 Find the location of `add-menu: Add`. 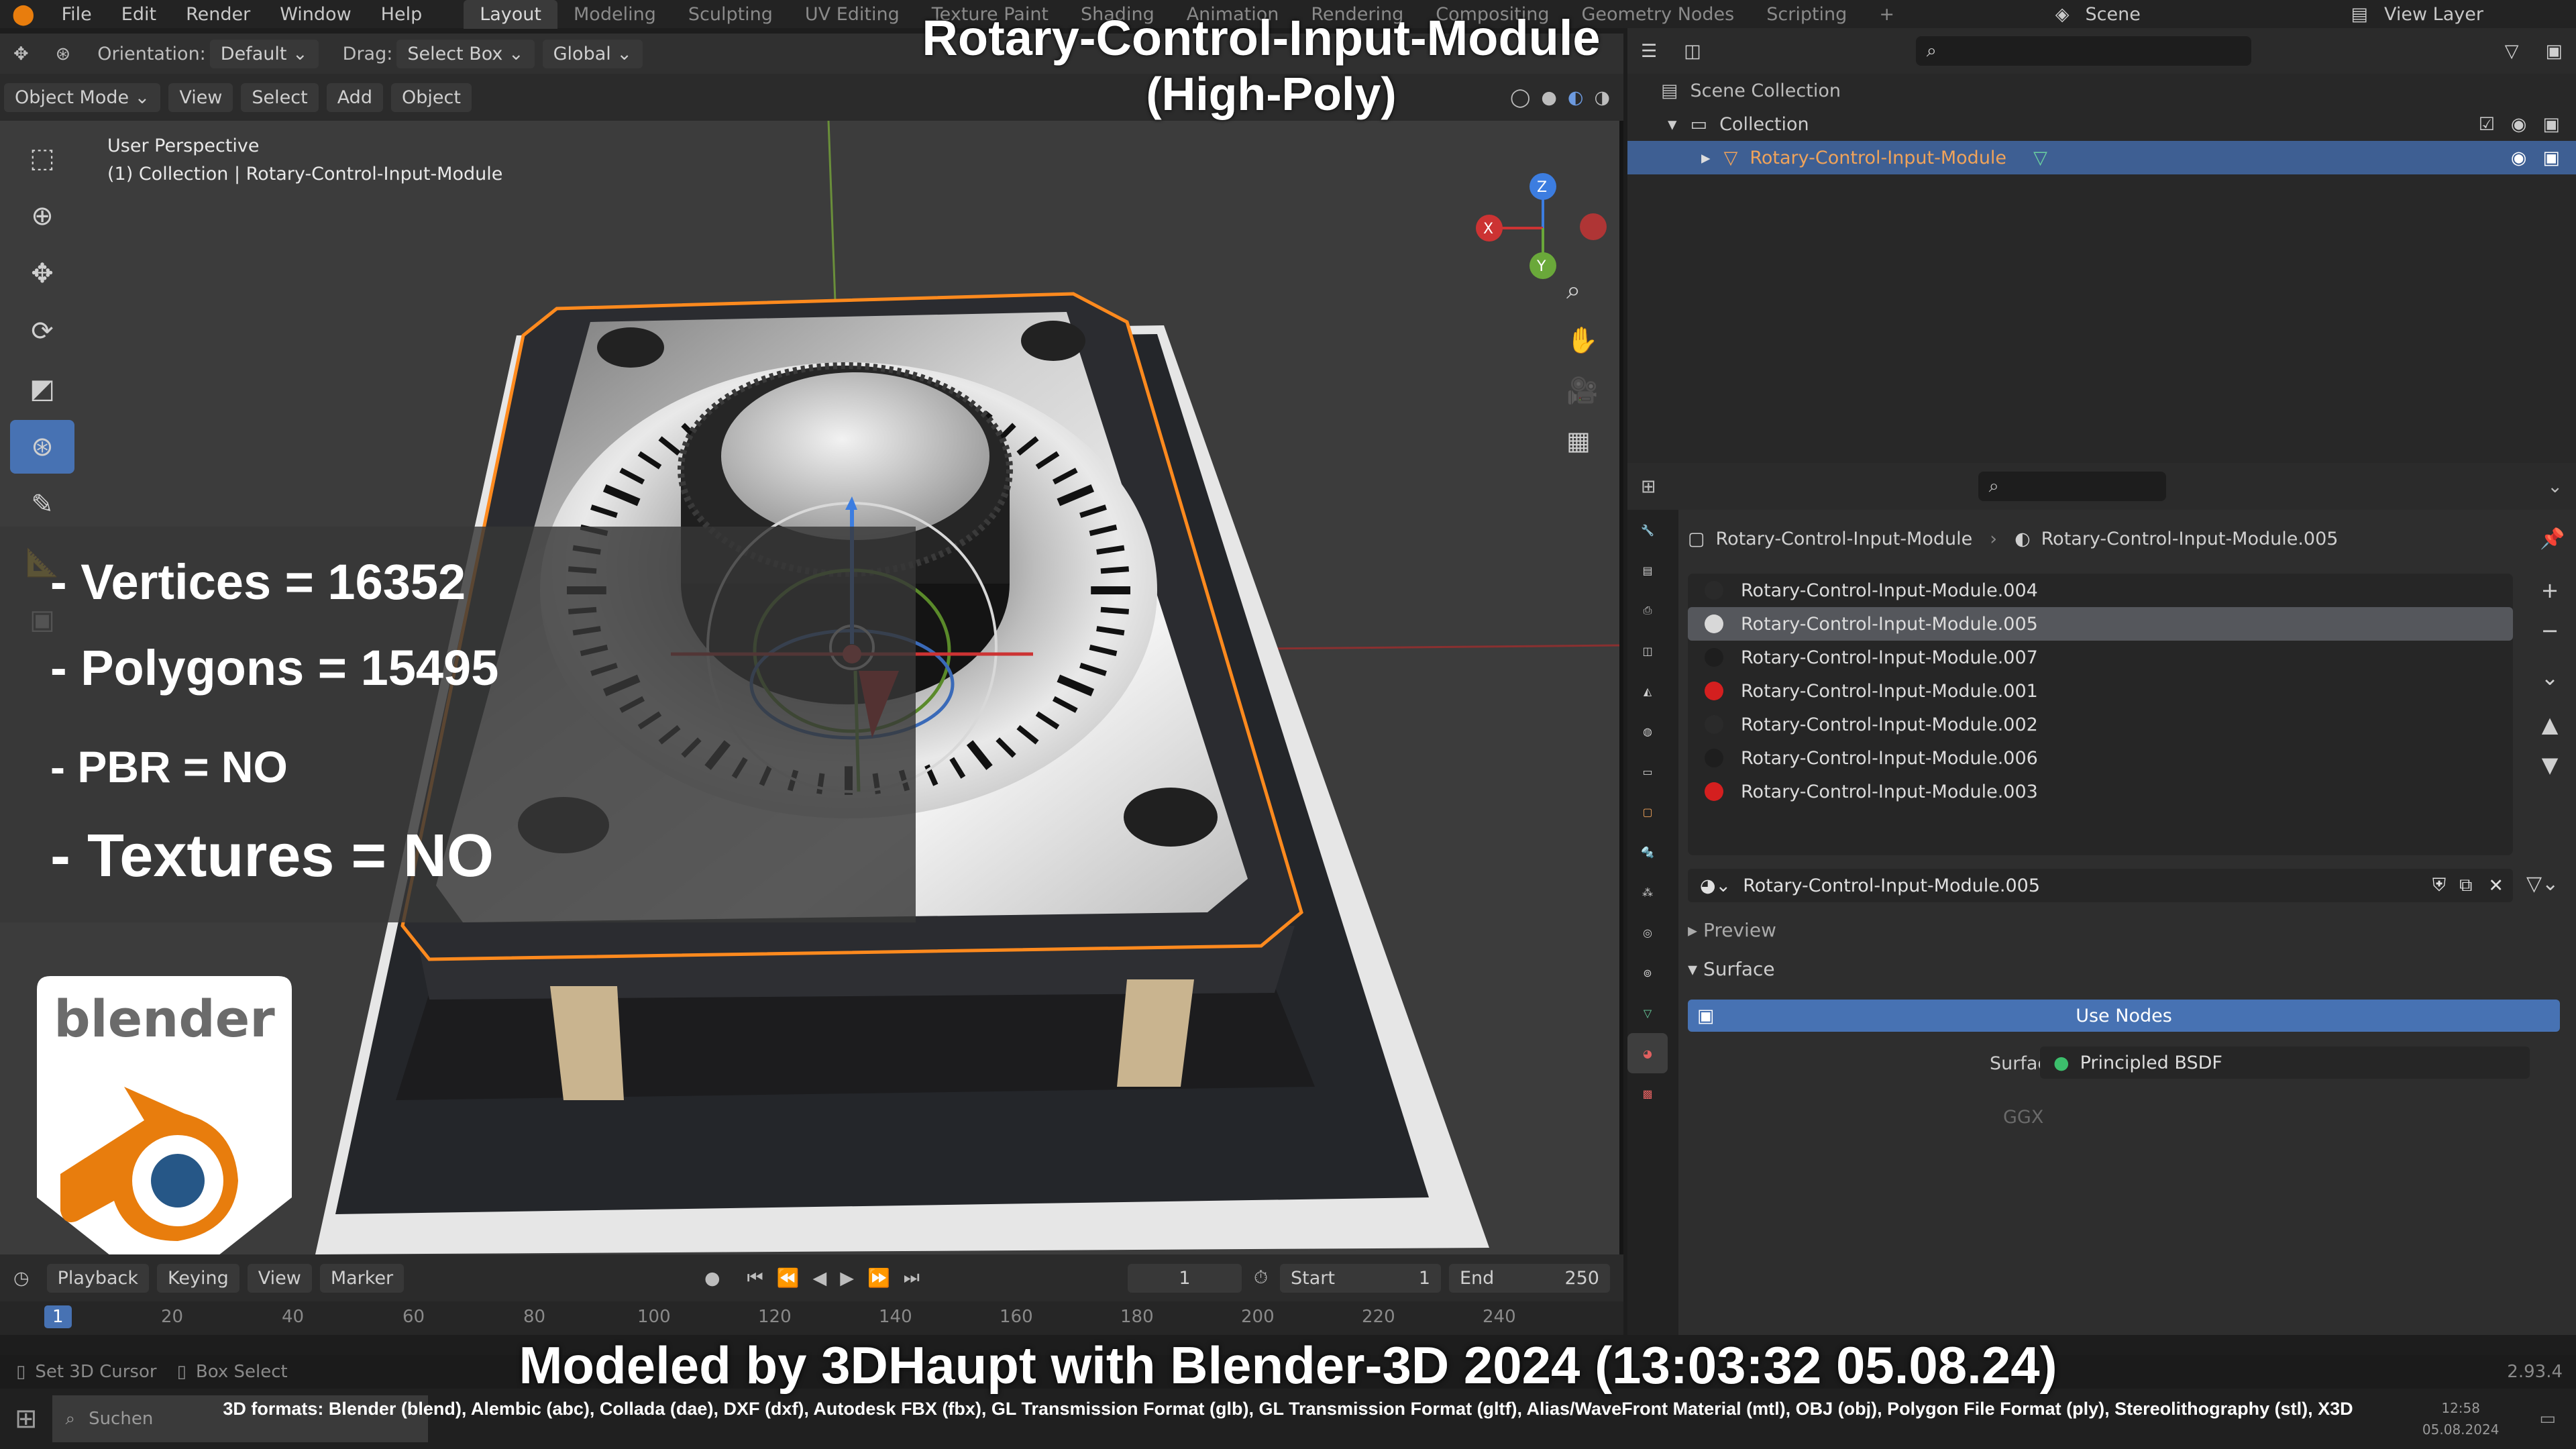

add-menu: Add is located at coordinates (354, 97).